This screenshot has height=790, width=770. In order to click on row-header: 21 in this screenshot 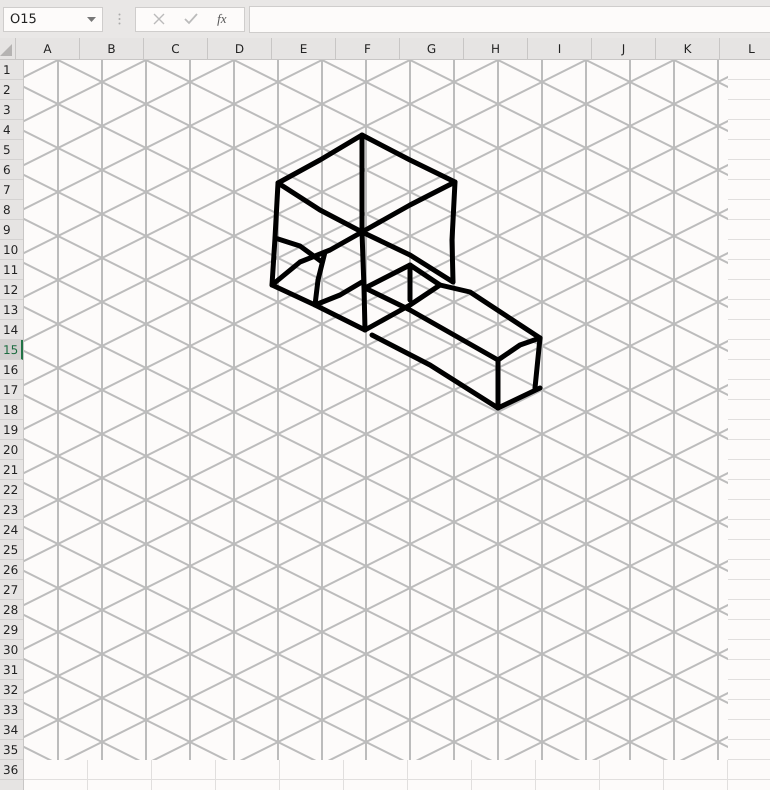, I will do `click(11, 470)`.